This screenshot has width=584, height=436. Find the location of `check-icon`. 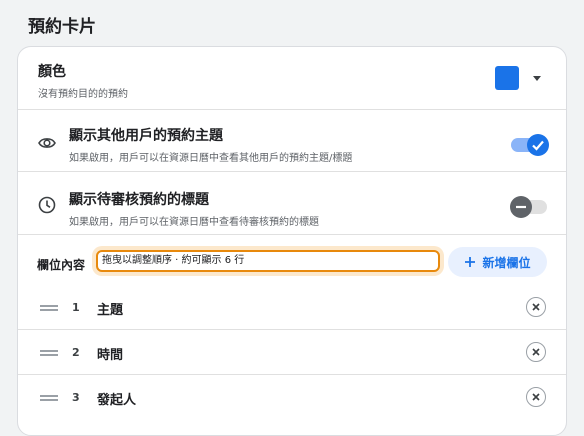

check-icon is located at coordinates (538, 145).